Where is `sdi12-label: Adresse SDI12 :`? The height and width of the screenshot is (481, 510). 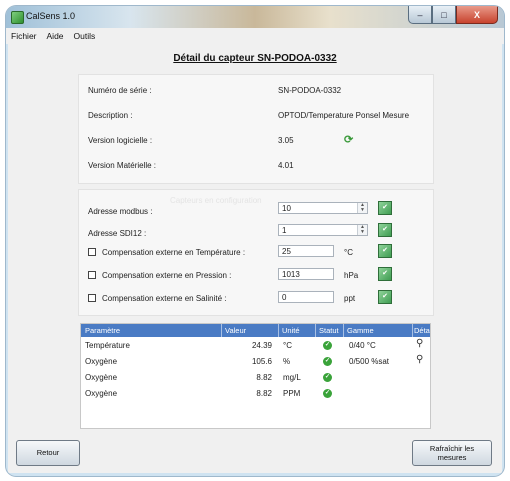
sdi12-label: Adresse SDI12 : is located at coordinates (117, 233).